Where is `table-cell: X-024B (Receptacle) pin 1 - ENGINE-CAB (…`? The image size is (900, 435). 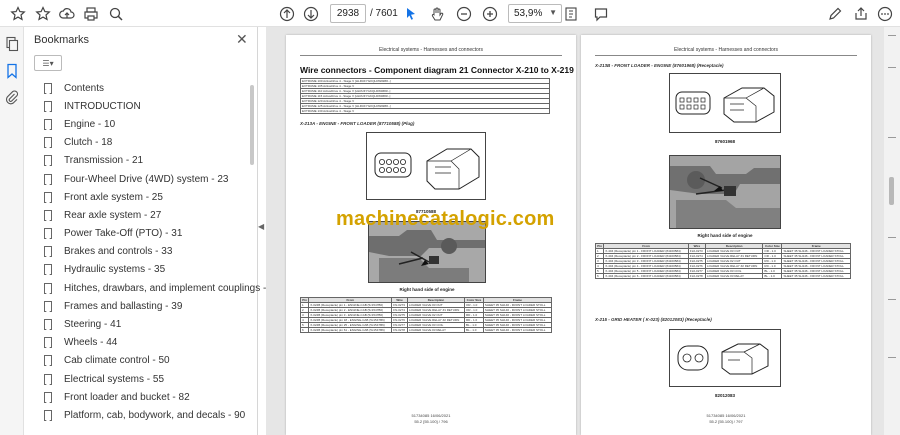
table-cell: X-024B (Receptacle) pin 1 - ENGINE-CAB (… is located at coordinates (350, 305).